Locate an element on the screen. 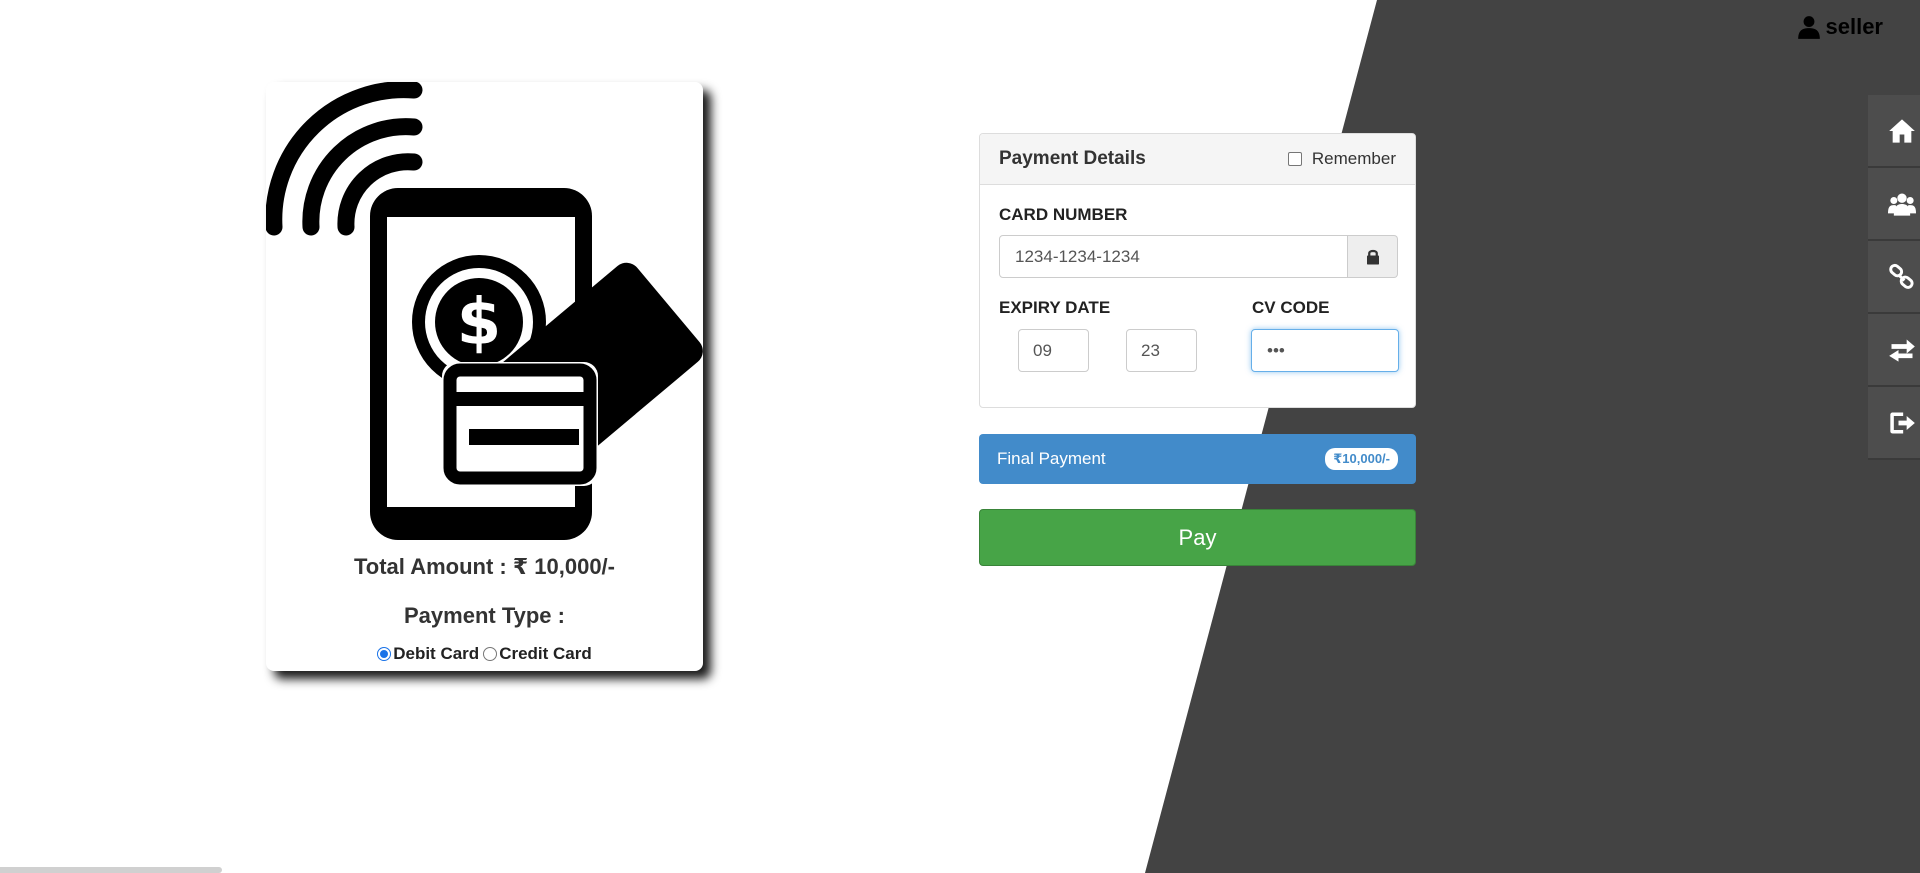 This screenshot has width=1920, height=873. nav-users is located at coordinates (1894, 204).